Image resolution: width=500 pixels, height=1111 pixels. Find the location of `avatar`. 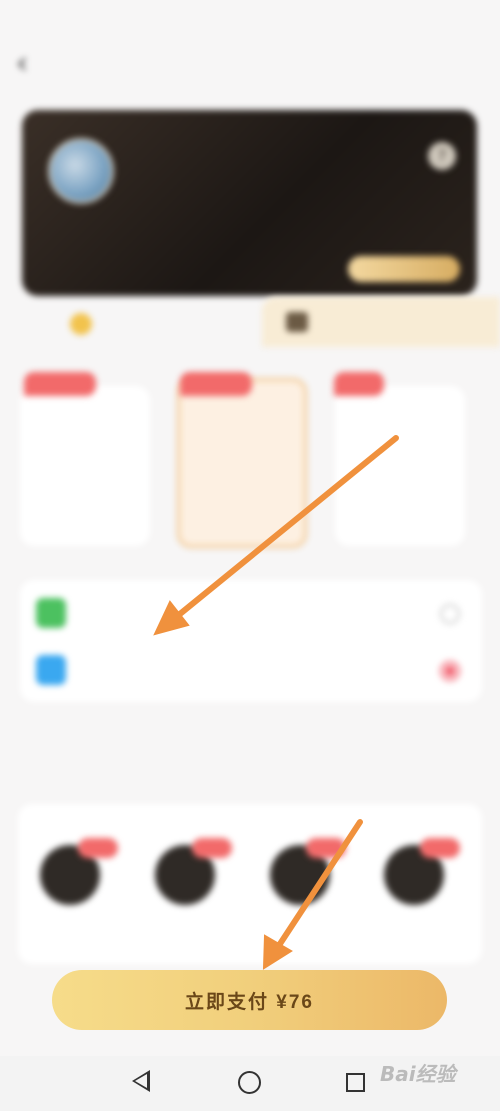

avatar is located at coordinates (81, 171).